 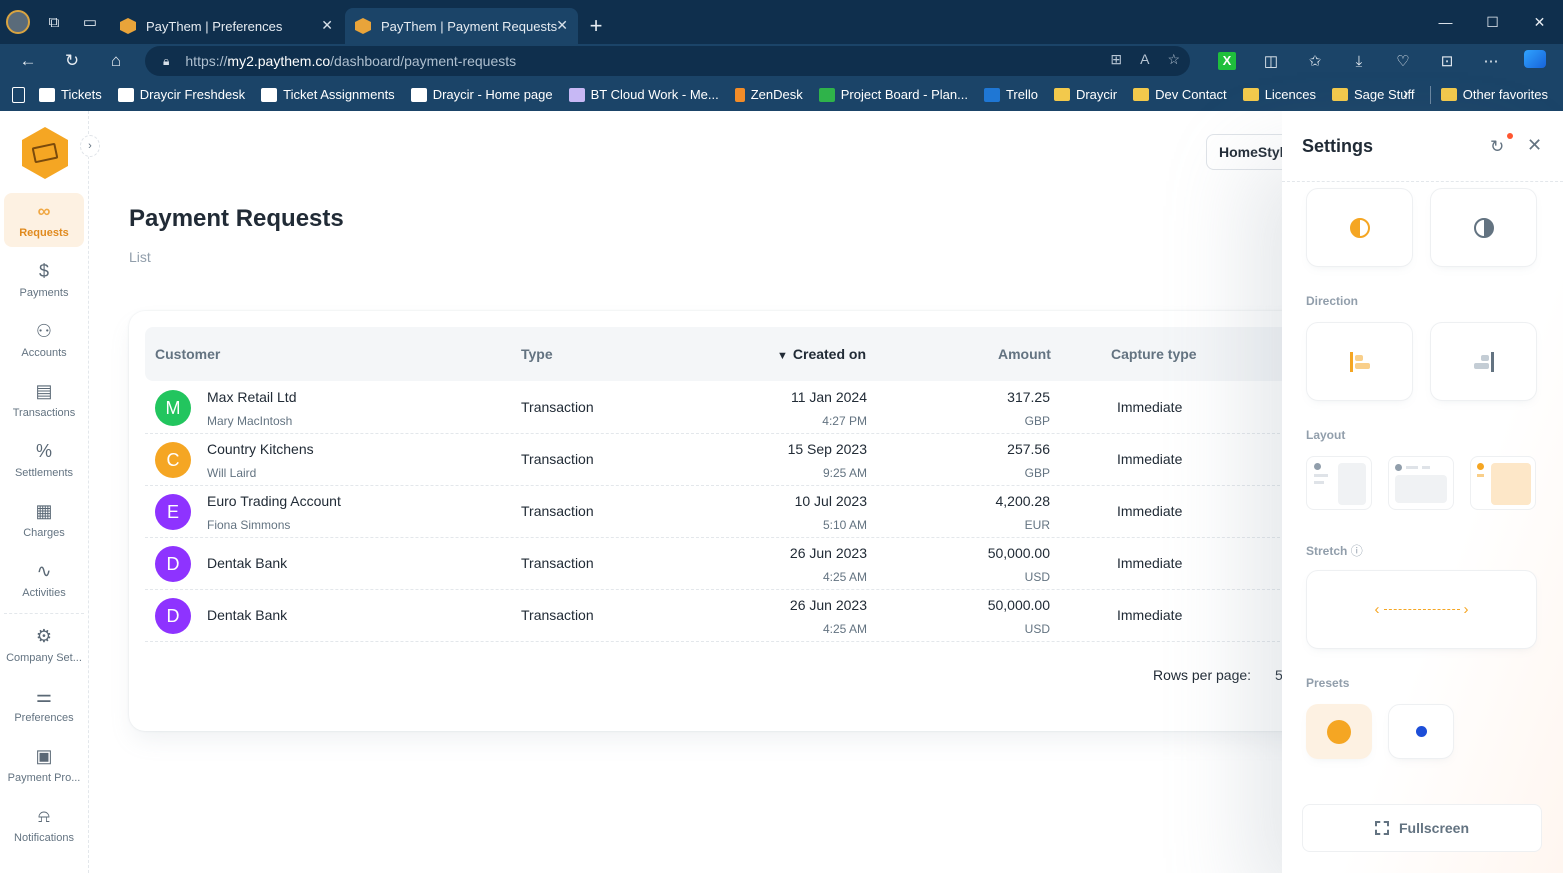 I want to click on align-right-icon, so click(x=1483, y=361).